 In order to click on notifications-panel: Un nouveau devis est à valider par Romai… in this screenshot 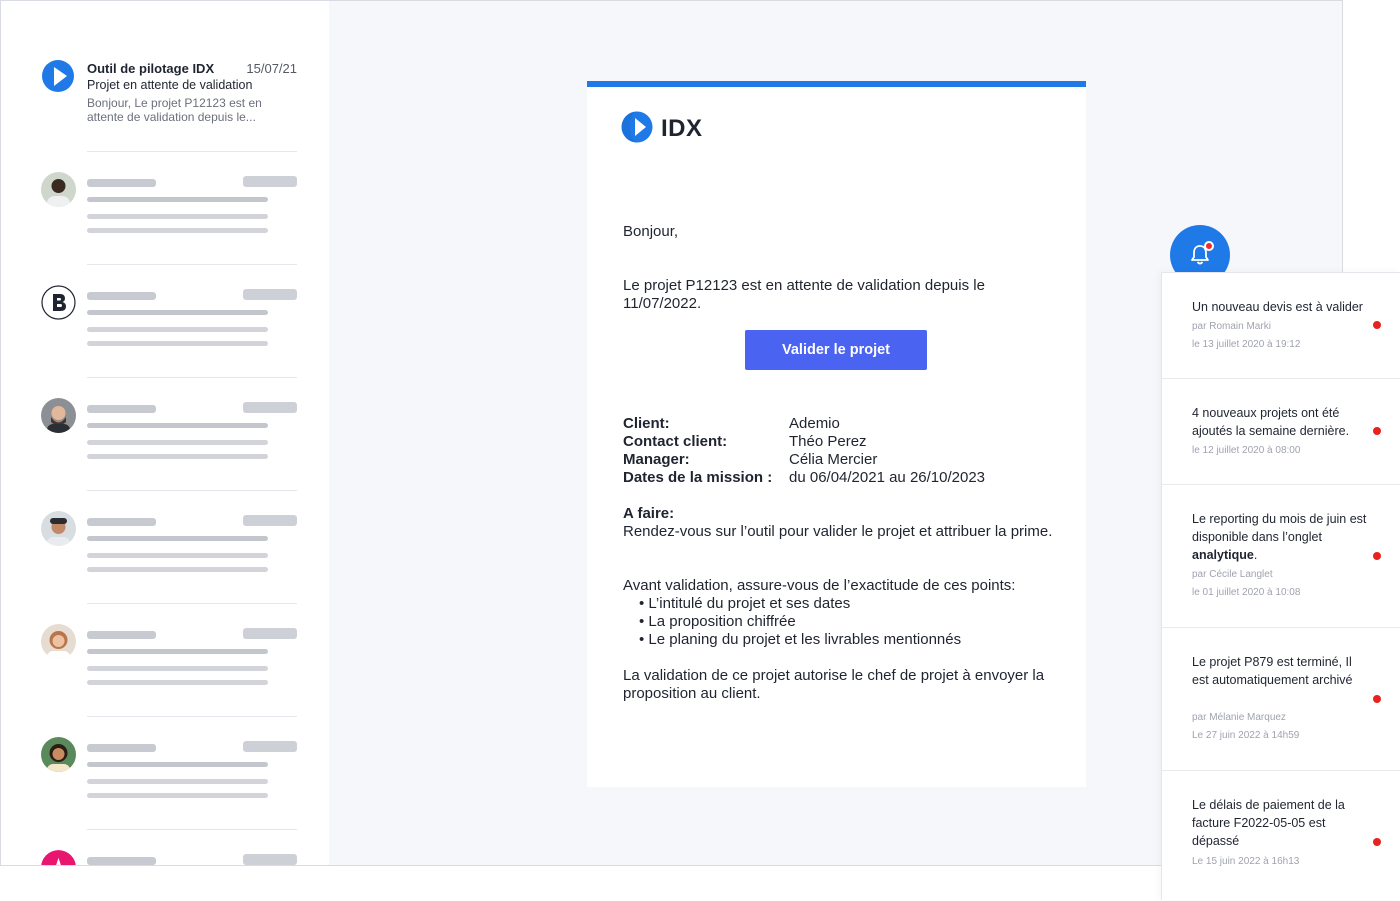, I will do `click(1280, 586)`.